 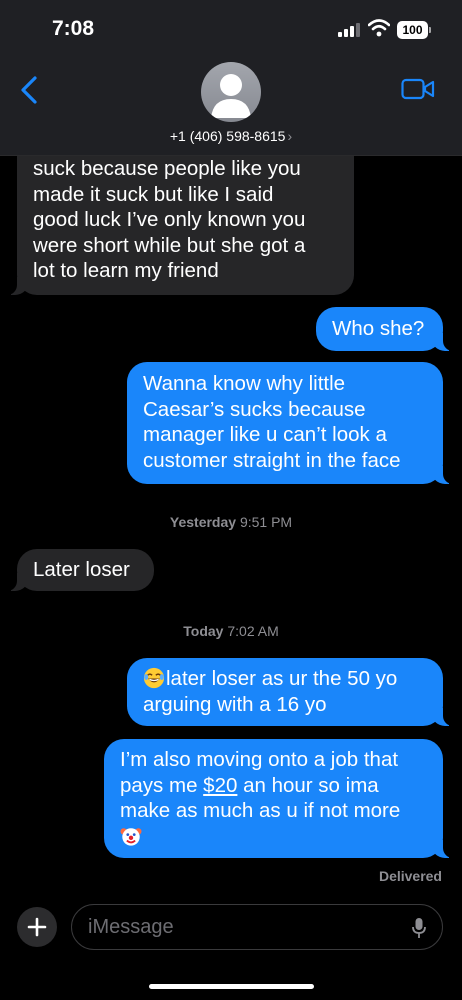 What do you see at coordinates (235, 704) in the screenshot?
I see `message-line: arguing with a 16 yo` at bounding box center [235, 704].